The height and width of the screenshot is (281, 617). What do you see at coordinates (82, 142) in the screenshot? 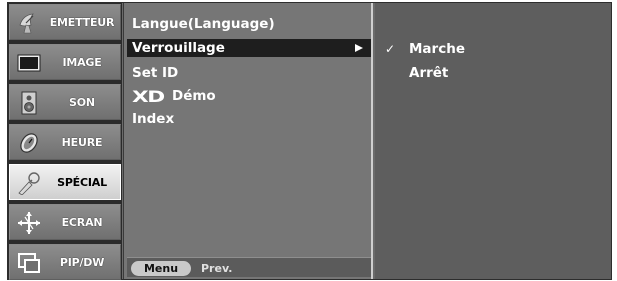
I see `category-label: HEURE` at bounding box center [82, 142].